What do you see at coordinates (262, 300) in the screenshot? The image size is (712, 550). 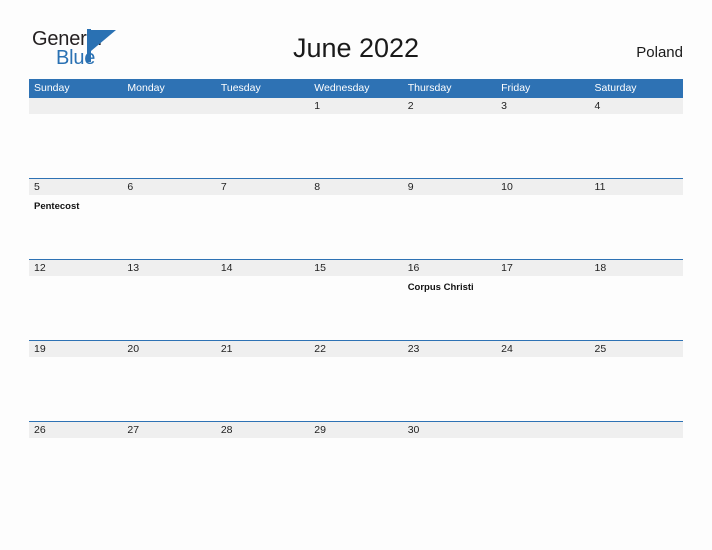 I see `day-cell: 14` at bounding box center [262, 300].